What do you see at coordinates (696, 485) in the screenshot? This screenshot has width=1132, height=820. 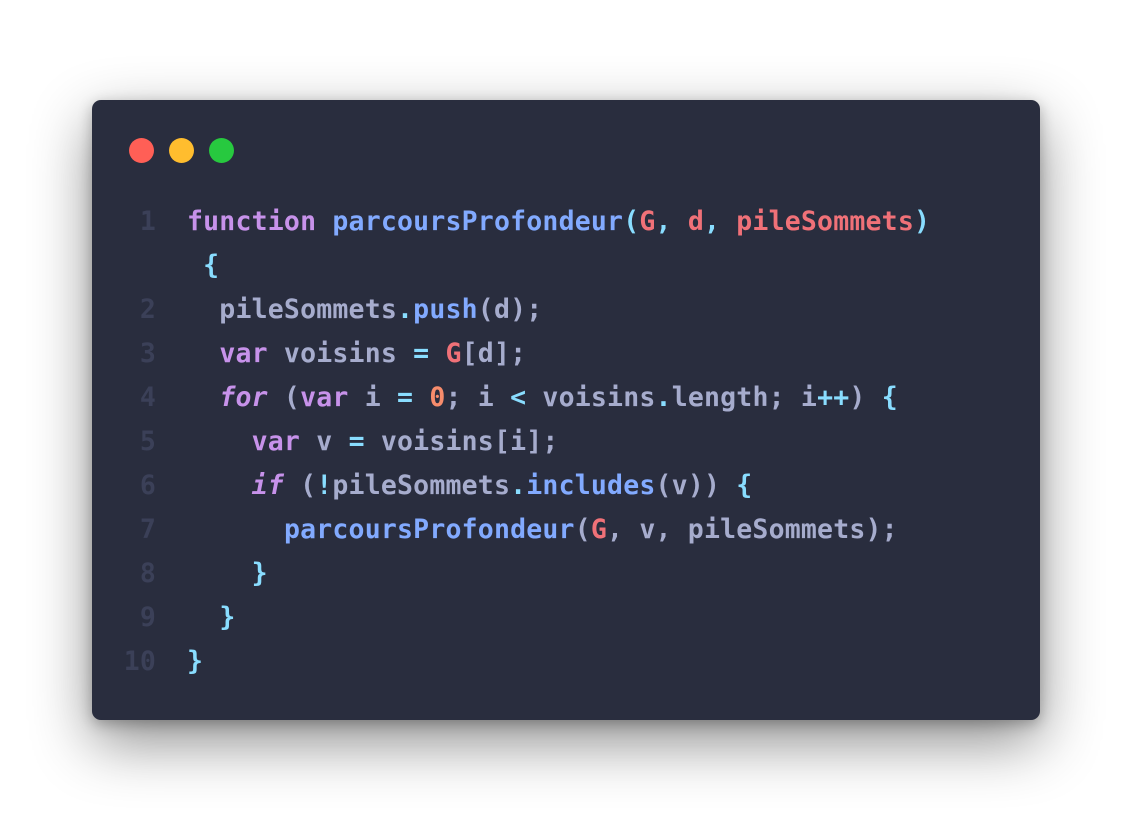 I see `code-token: (v))` at bounding box center [696, 485].